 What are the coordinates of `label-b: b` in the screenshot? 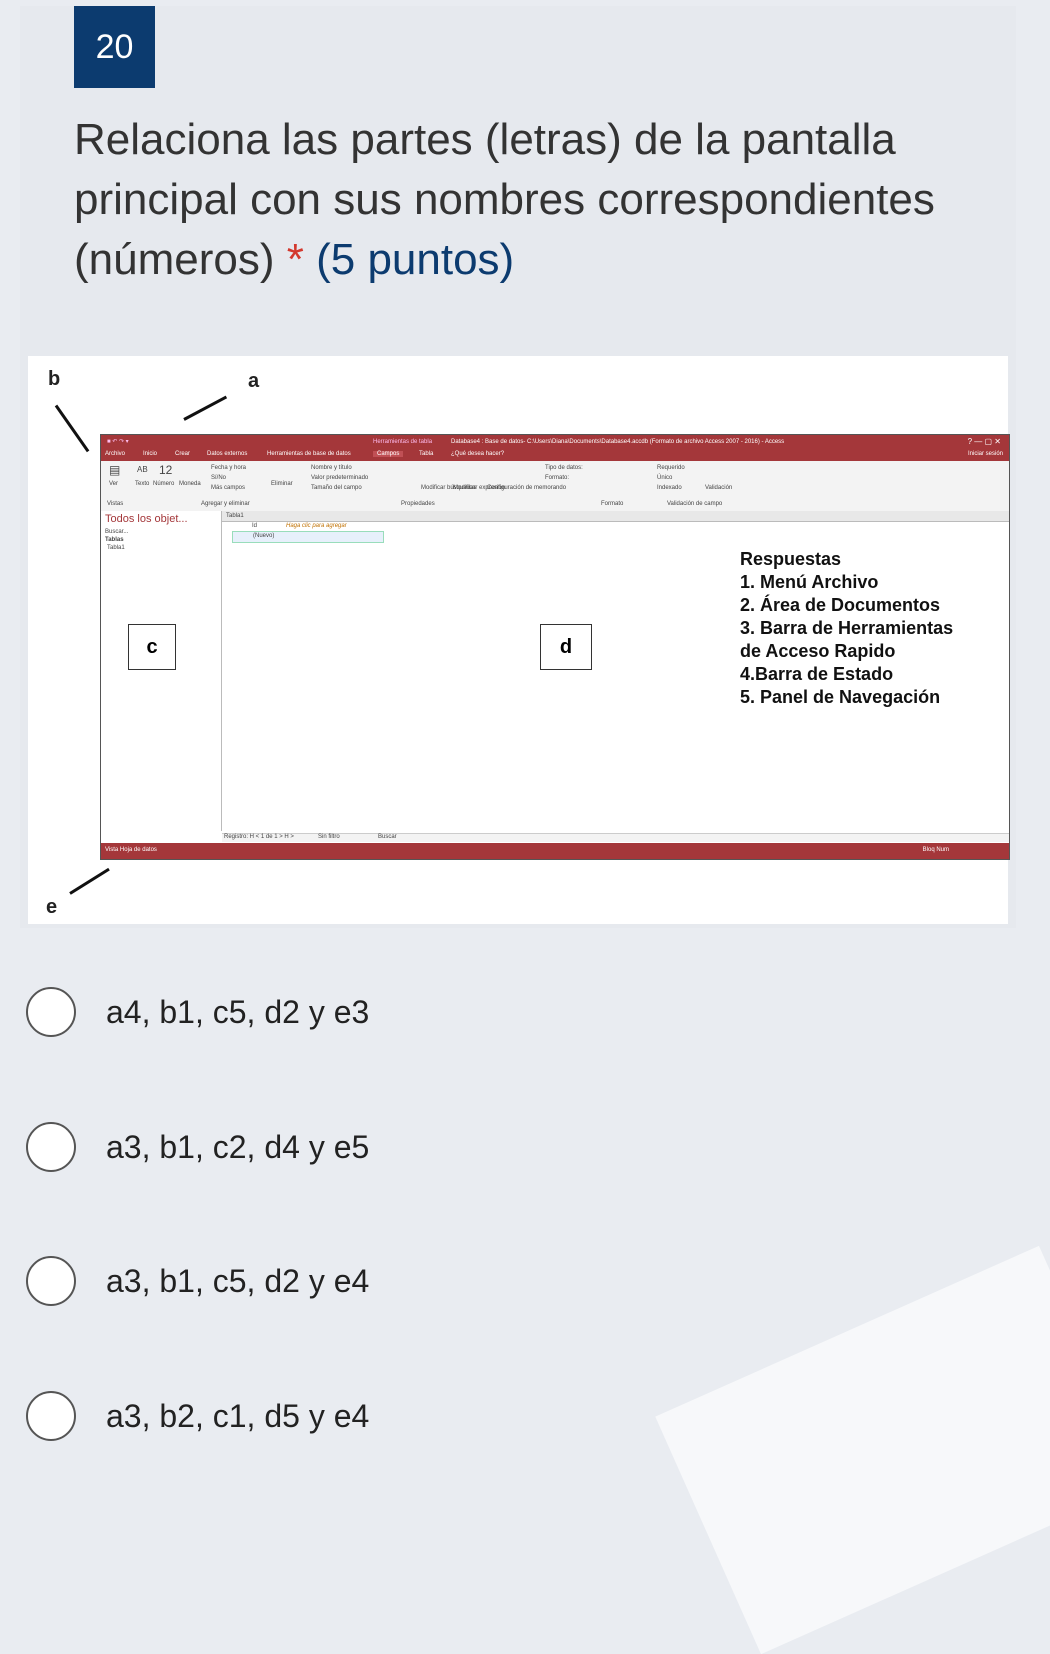 It's located at (54, 379).